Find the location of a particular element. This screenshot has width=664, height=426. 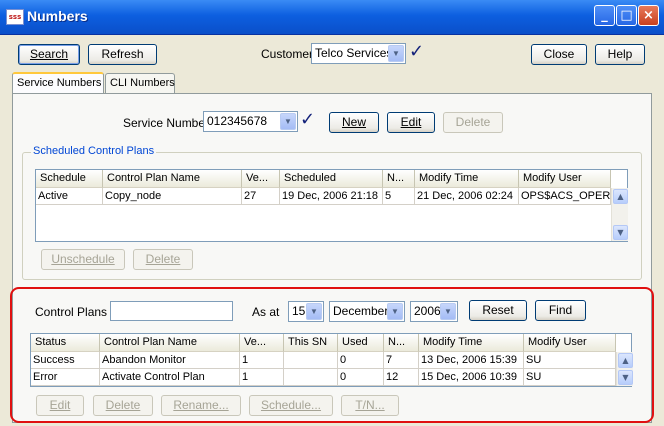

unschedule-button: Unschedule is located at coordinates (83, 259).